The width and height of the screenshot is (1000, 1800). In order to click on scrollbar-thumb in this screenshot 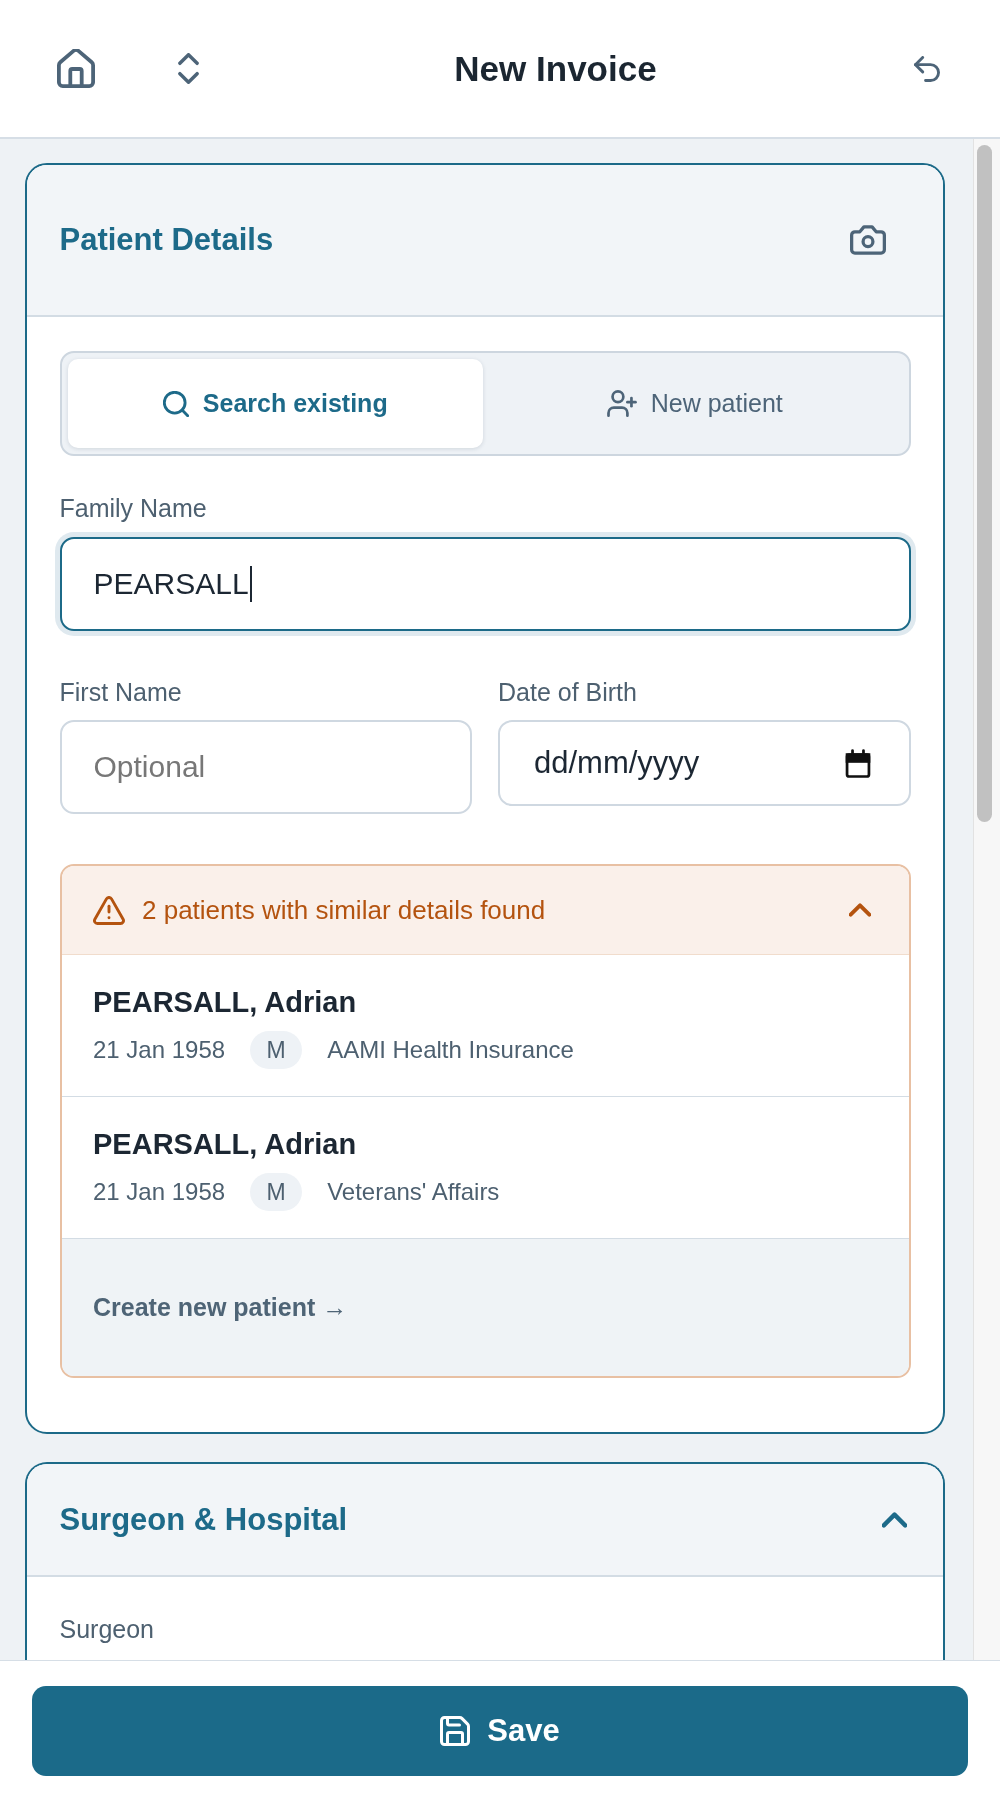, I will do `click(984, 483)`.